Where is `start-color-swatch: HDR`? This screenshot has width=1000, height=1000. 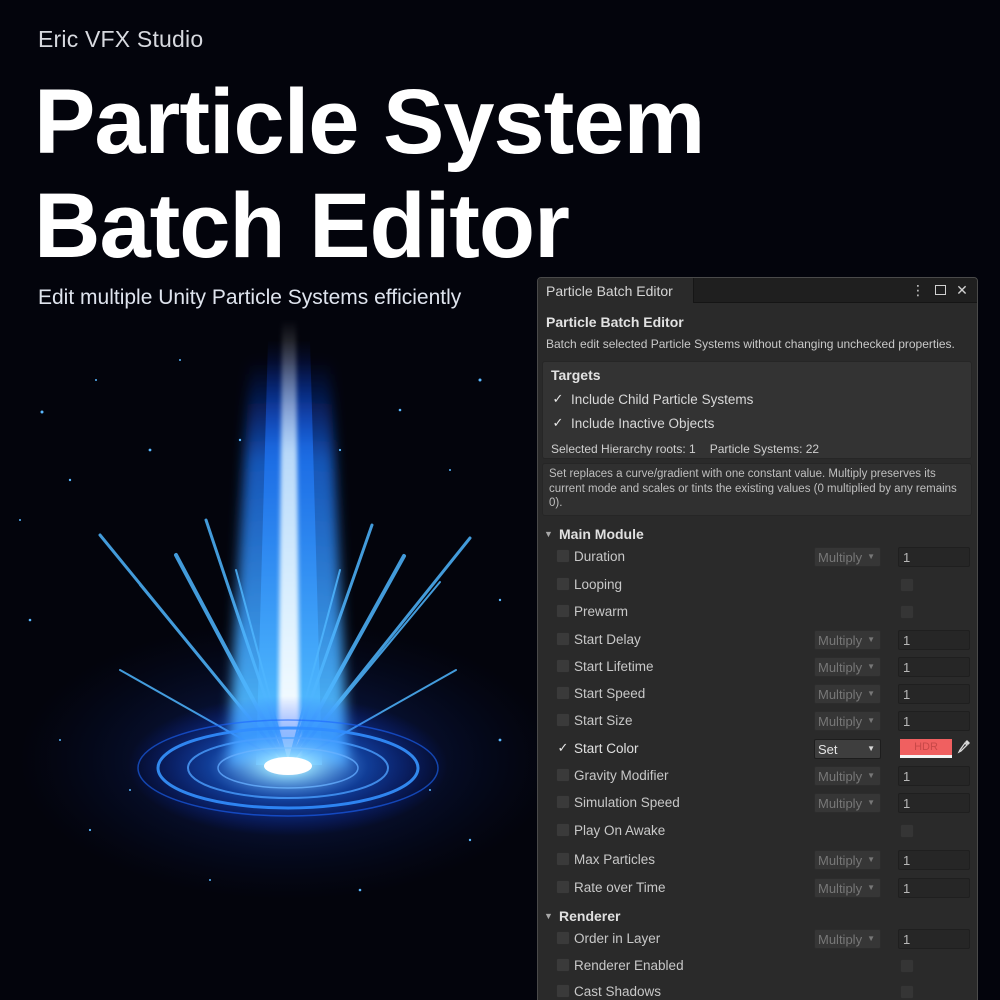
start-color-swatch: HDR is located at coordinates (926, 748).